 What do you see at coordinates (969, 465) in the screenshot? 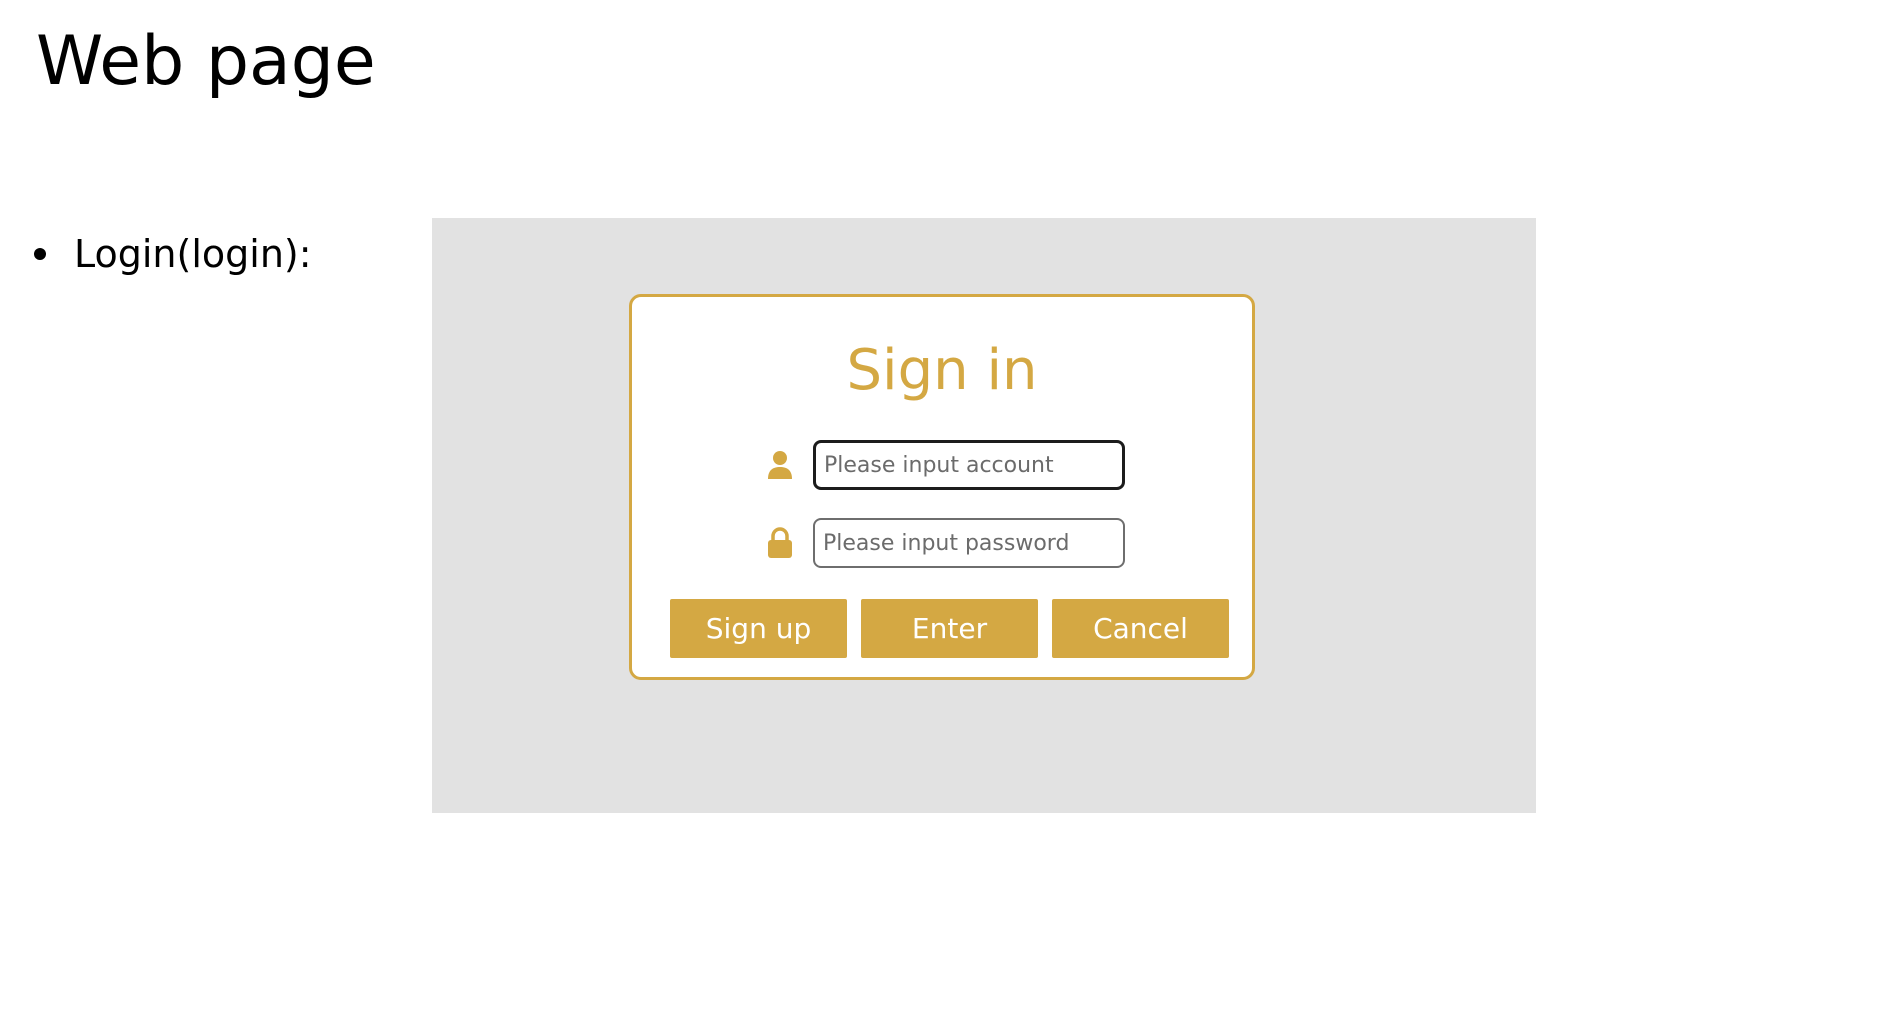
I see `account-input` at bounding box center [969, 465].